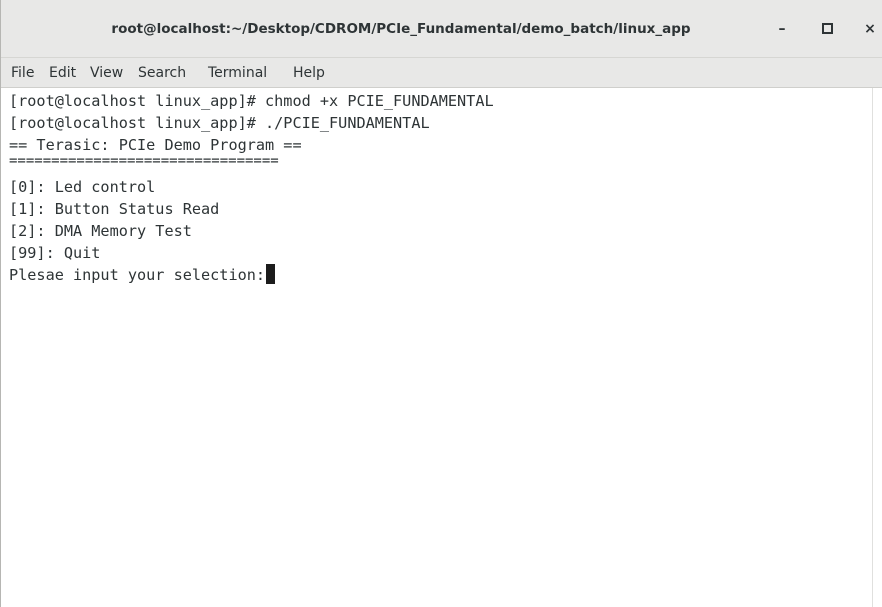 This screenshot has height=607, width=882. What do you see at coordinates (162, 73) in the screenshot?
I see `menu-search: Search` at bounding box center [162, 73].